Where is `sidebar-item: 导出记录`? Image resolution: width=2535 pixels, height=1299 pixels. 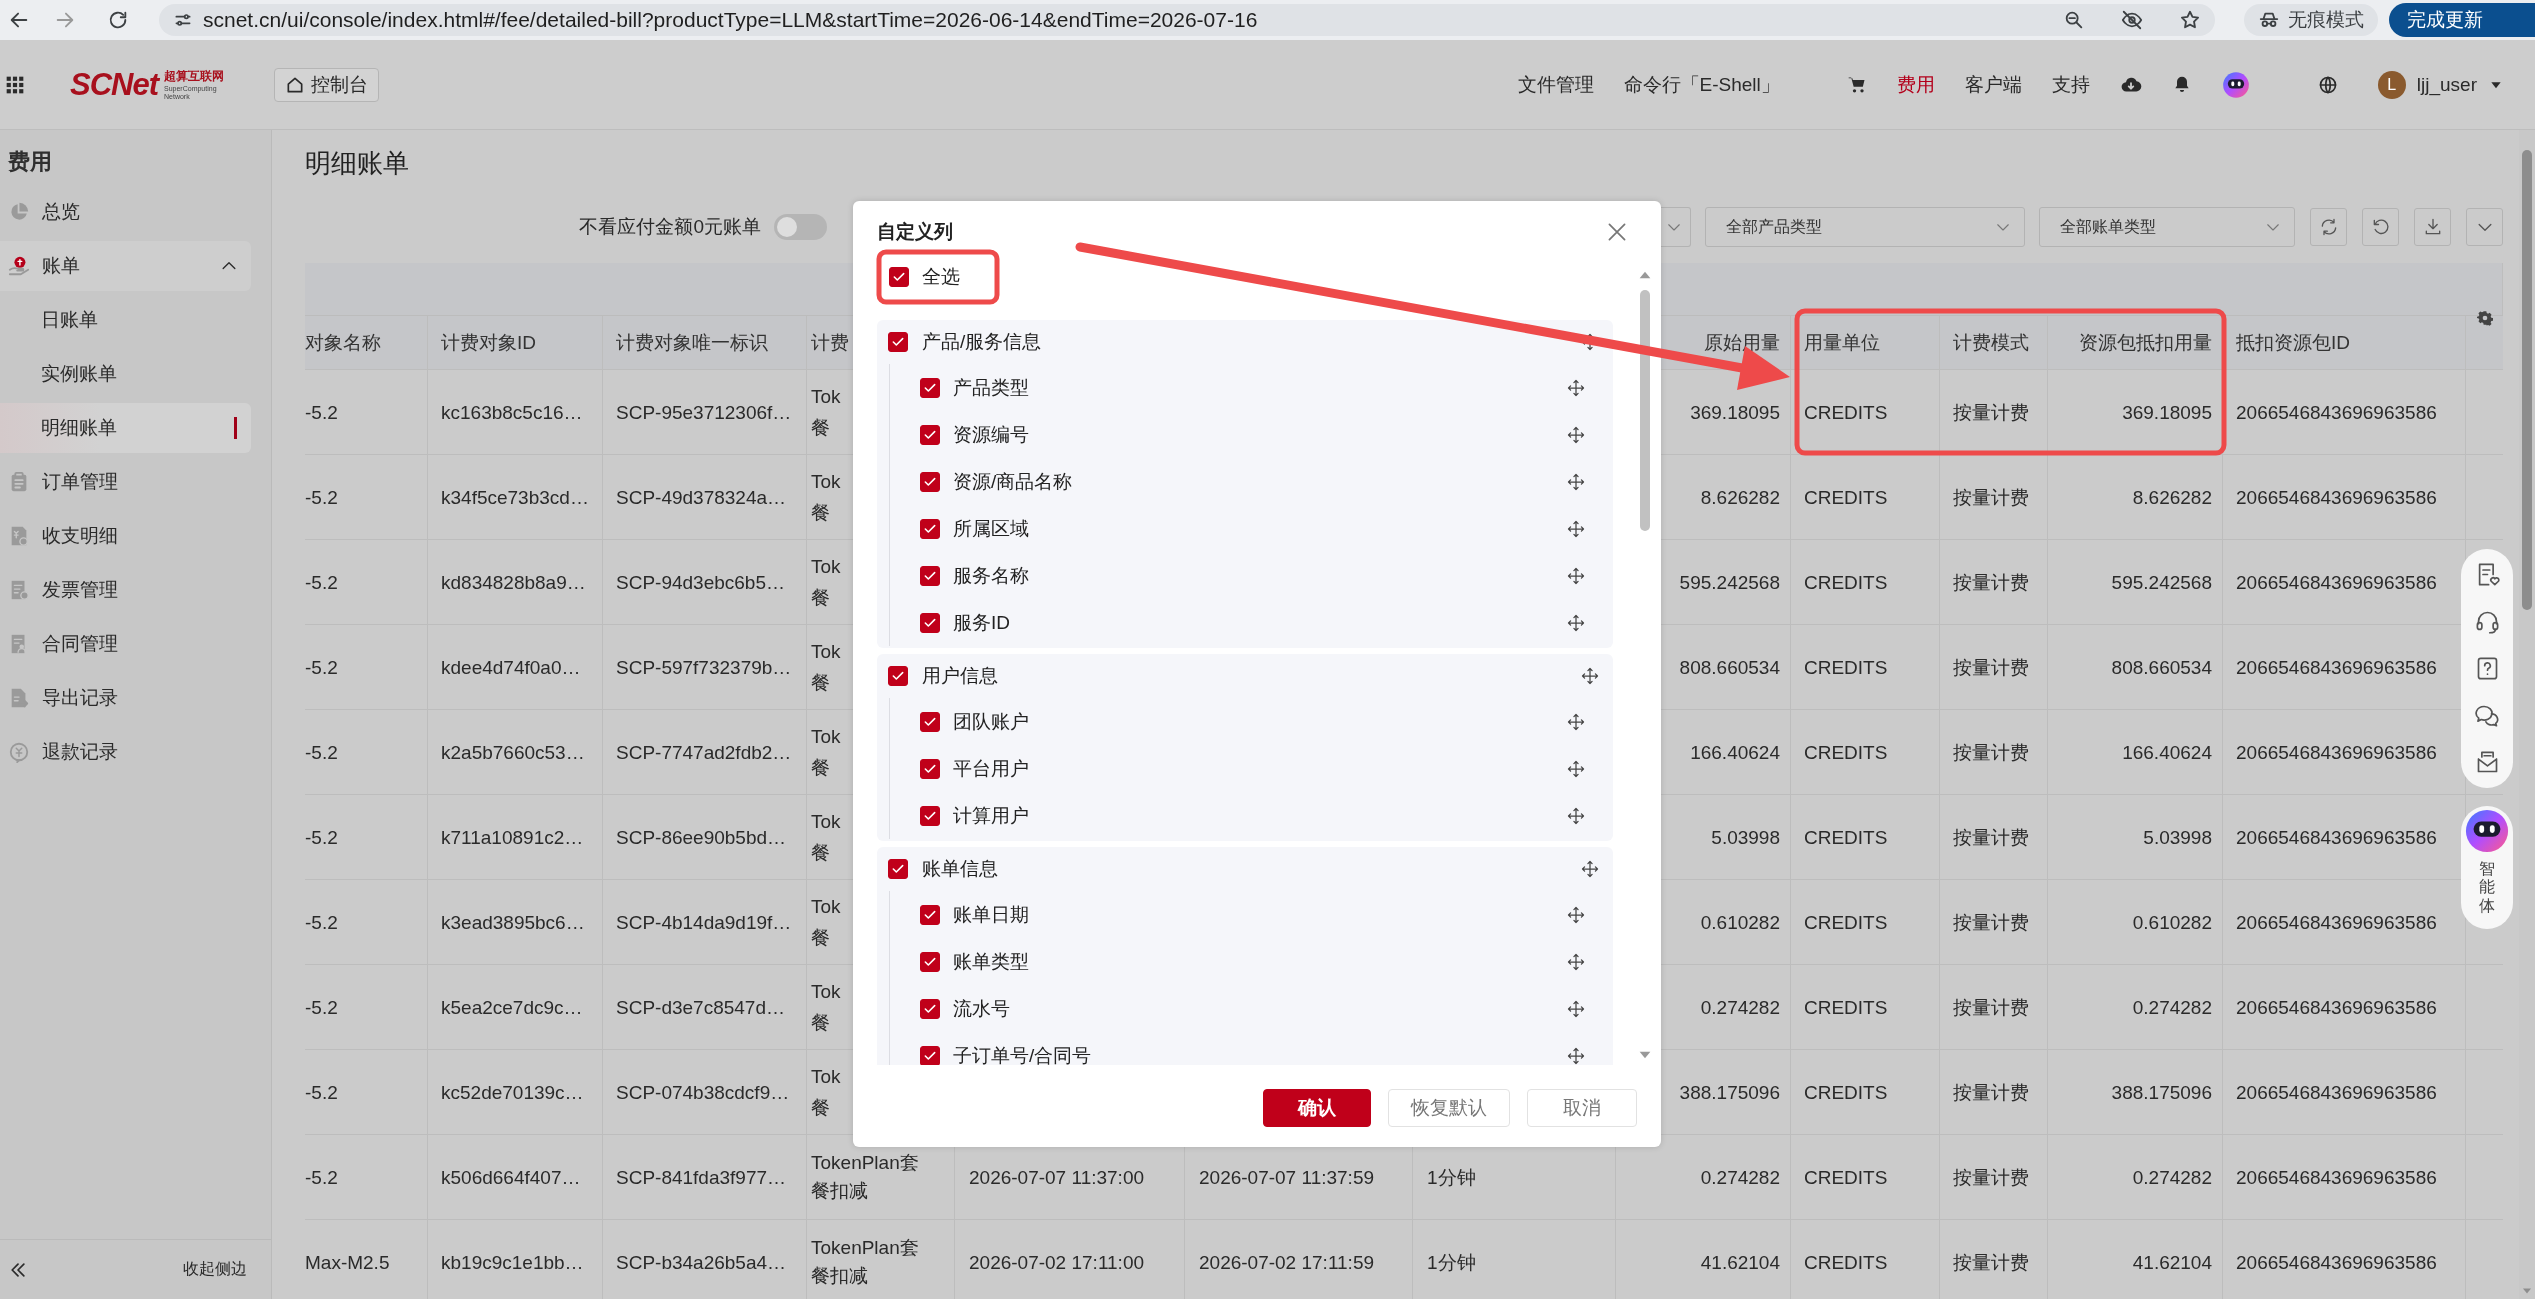
sidebar-item: 导出记录 is located at coordinates (125, 698).